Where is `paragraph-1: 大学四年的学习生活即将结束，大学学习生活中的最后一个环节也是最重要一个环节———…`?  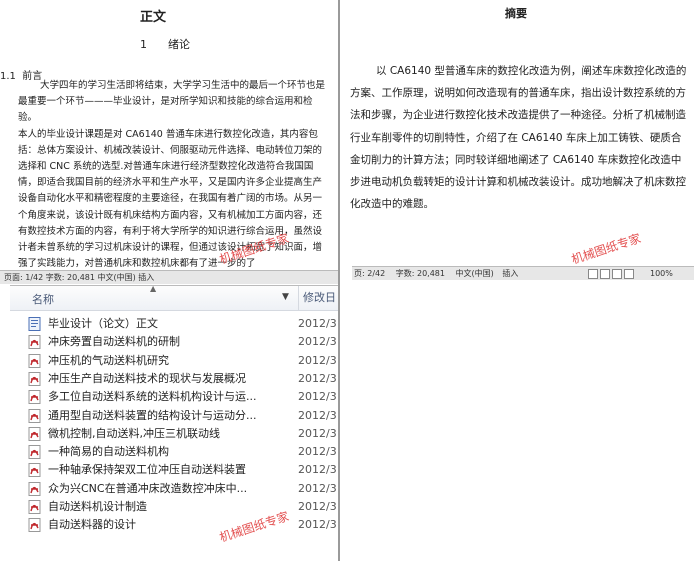 paragraph-1: 大学四年的学习生活即将结束，大学学习生活中的最后一个环节也是最重要一个环节———… is located at coordinates (172, 102).